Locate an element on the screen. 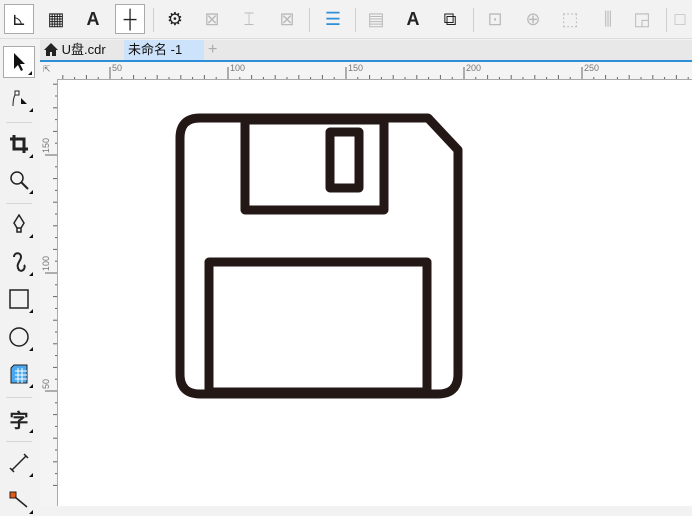 The width and height of the screenshot is (692, 516). zoom-tool is located at coordinates (19, 180).